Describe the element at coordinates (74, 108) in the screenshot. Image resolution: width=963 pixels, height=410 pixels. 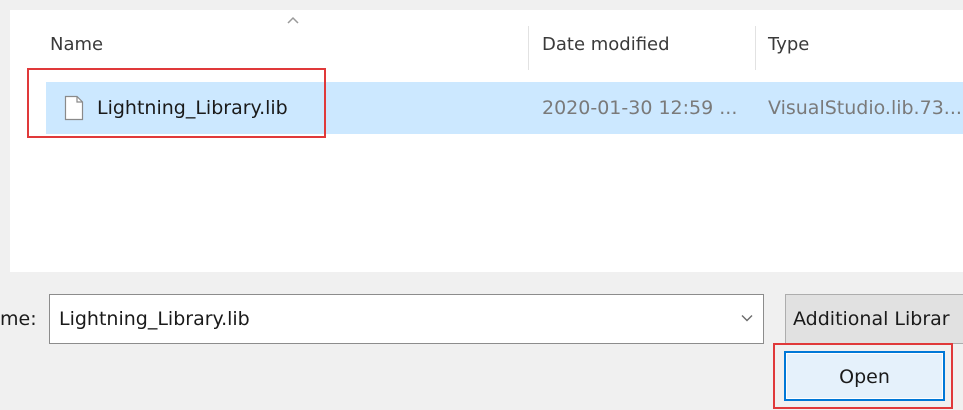
I see `file-icon` at that location.